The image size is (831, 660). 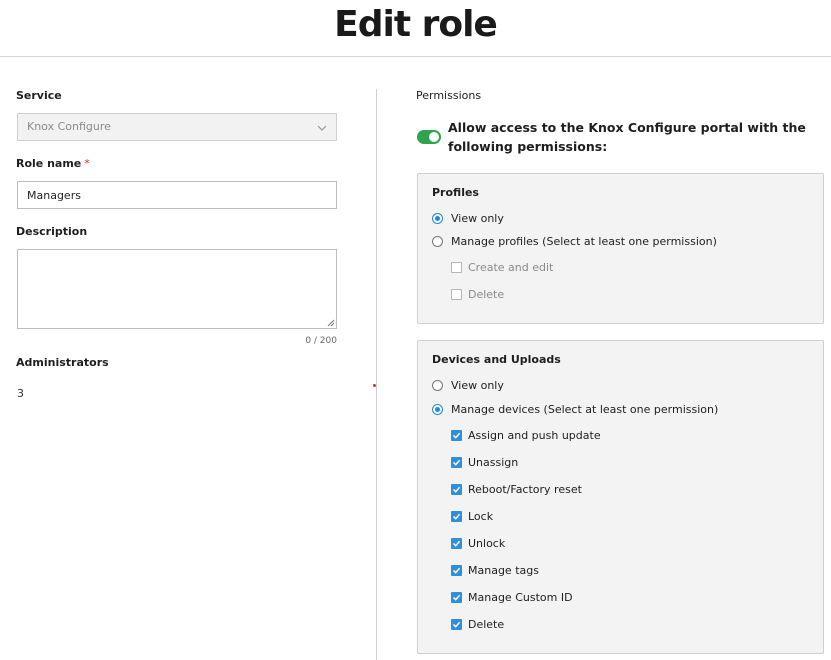 I want to click on devices-assign-push-checkbox: Assign and push update, so click(x=526, y=435).